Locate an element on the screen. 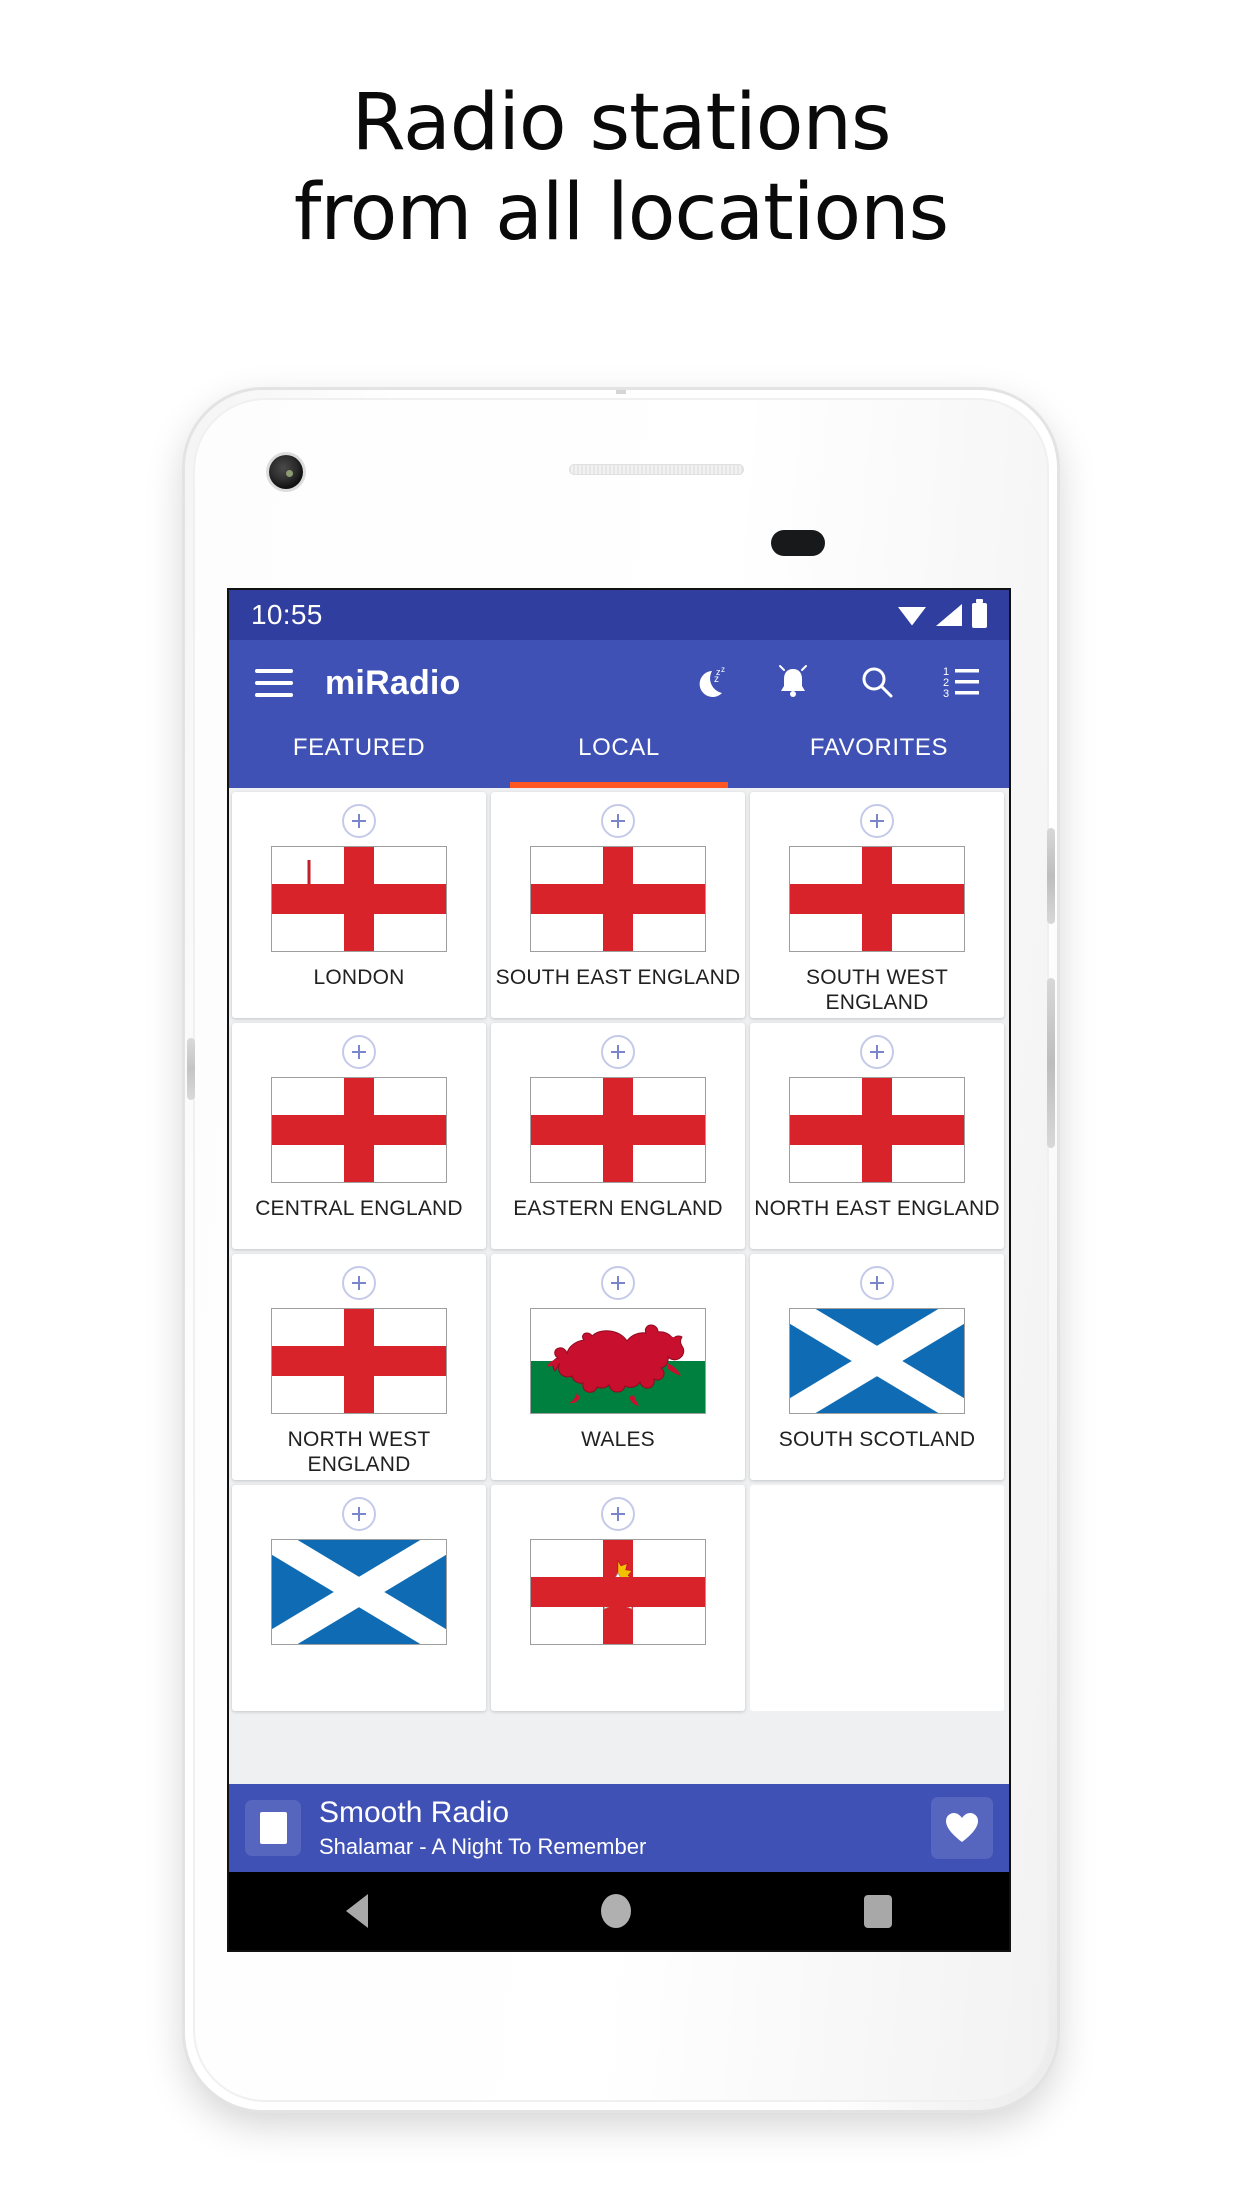 This screenshot has width=1242, height=2208. grid-cell-label: WALES is located at coordinates (618, 1439).